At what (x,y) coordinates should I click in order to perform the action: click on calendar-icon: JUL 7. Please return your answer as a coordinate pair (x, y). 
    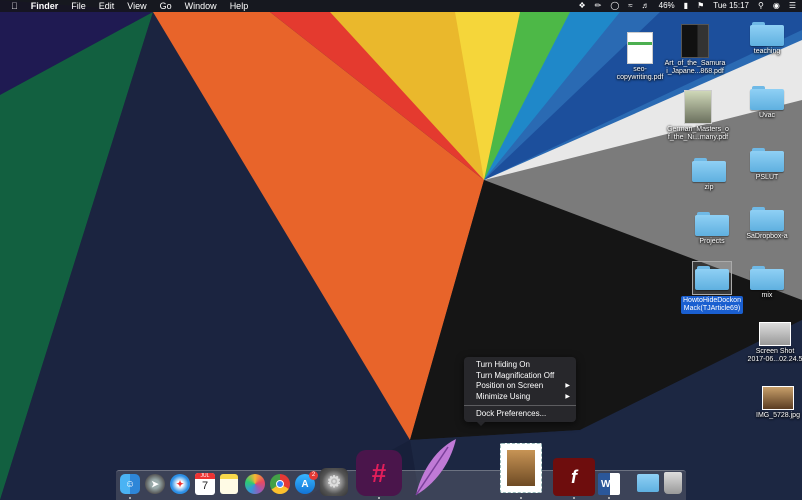
    Looking at the image, I should click on (205, 484).